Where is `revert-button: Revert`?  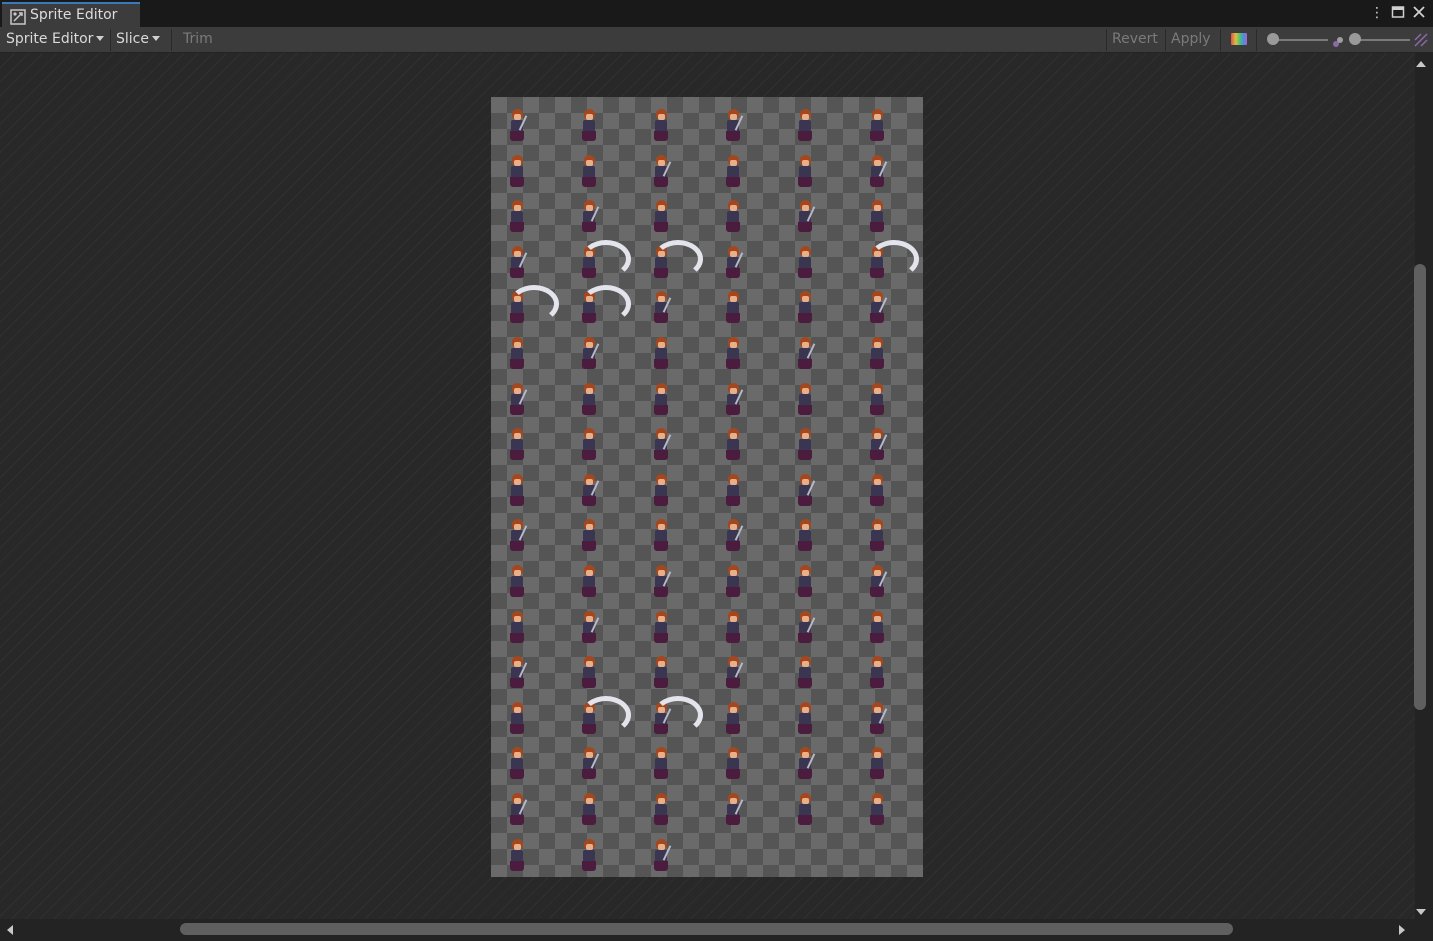 revert-button: Revert is located at coordinates (1135, 39).